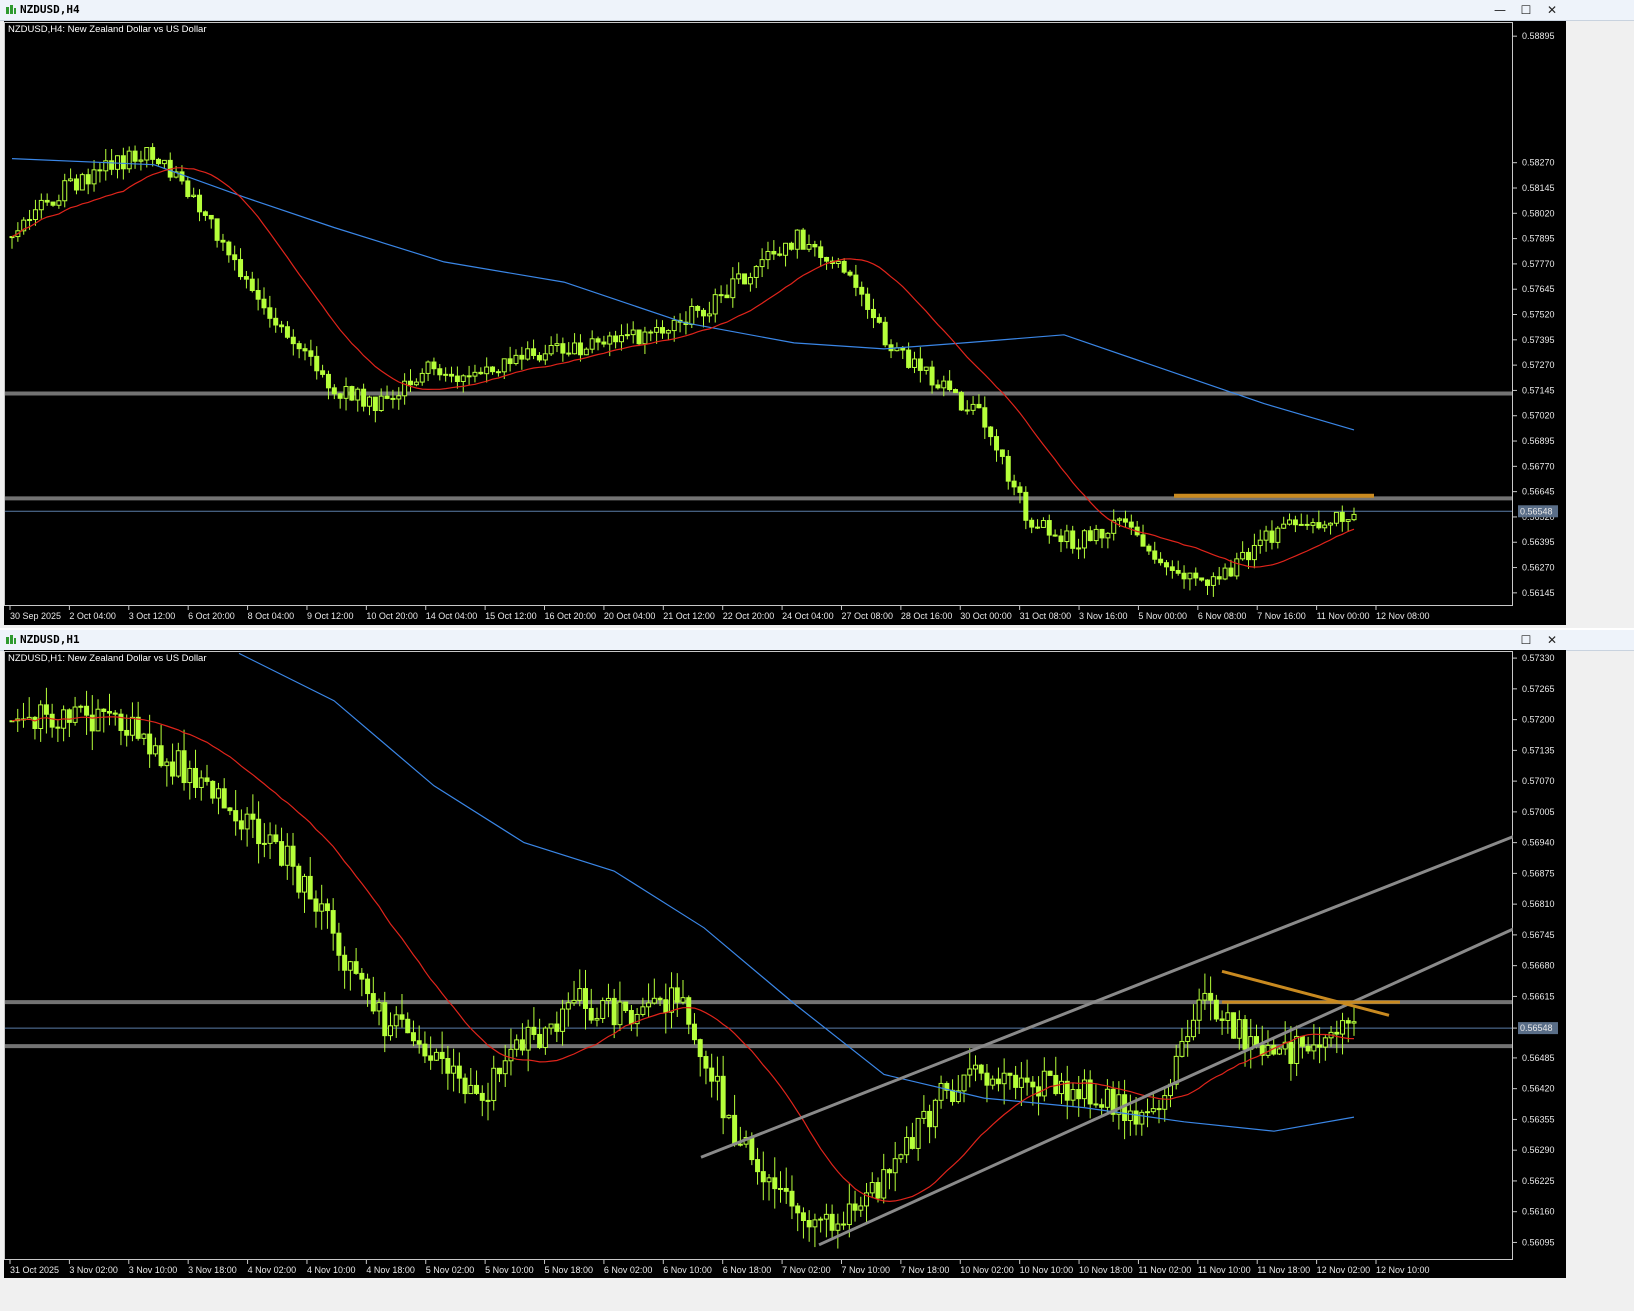 The image size is (1634, 1311). I want to click on price-label: 0.56160, so click(1538, 1212).